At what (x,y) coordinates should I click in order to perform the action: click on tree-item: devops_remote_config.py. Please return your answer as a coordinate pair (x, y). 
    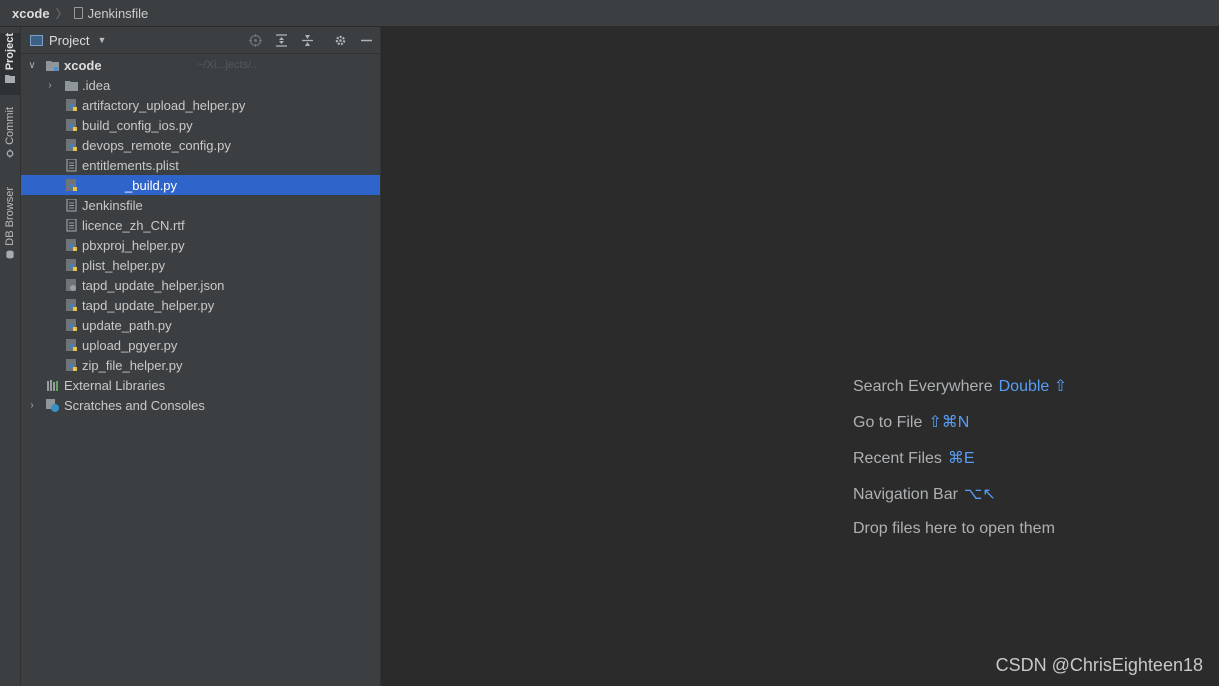
    Looking at the image, I should click on (200, 145).